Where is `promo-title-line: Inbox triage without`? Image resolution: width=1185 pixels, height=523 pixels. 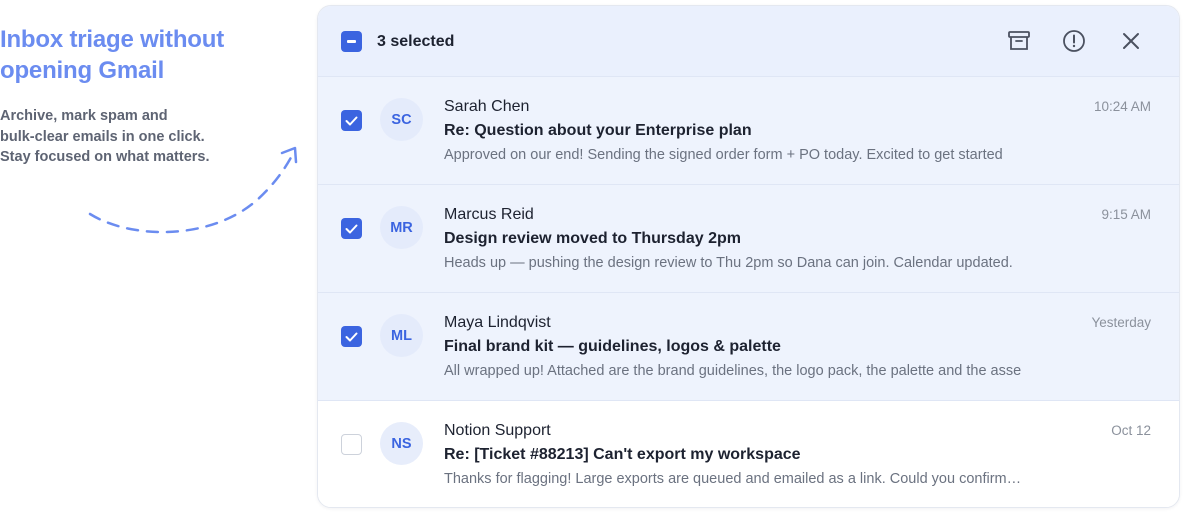
promo-title-line: Inbox triage without is located at coordinates (112, 39).